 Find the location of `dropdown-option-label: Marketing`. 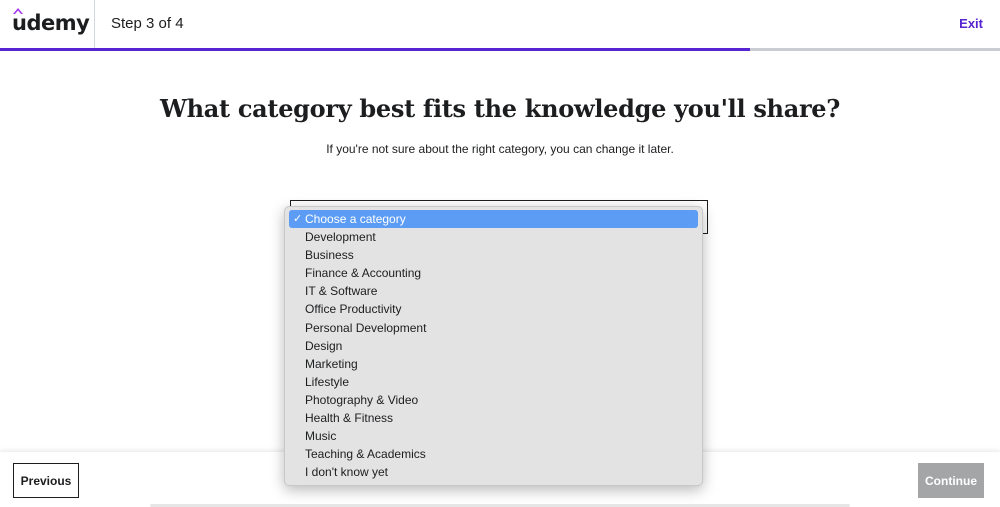

dropdown-option-label: Marketing is located at coordinates (331, 363).